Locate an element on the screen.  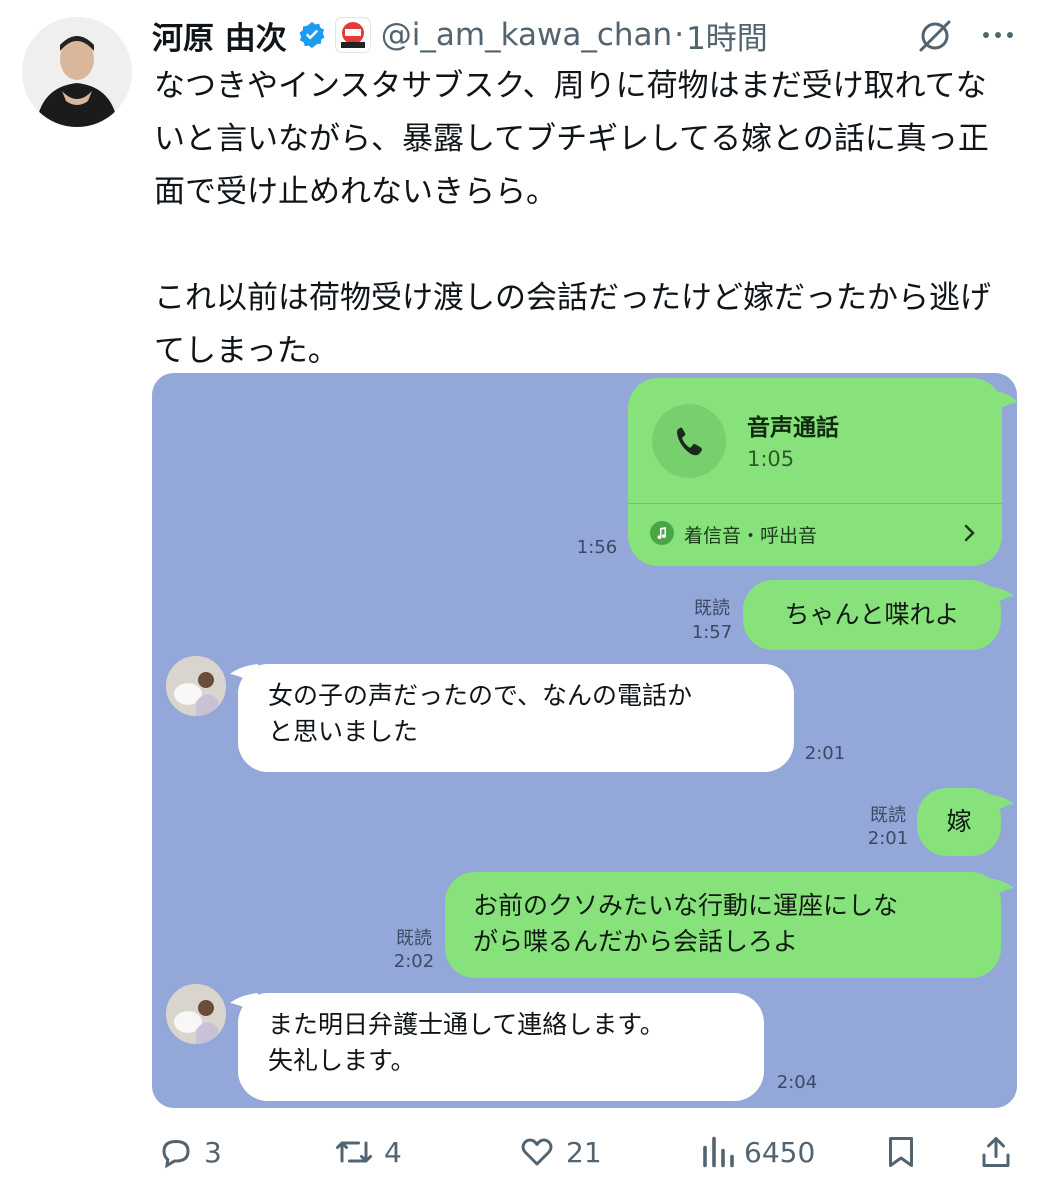
my-message-bubble: ちゃんと喋れよ is located at coordinates (872, 615).